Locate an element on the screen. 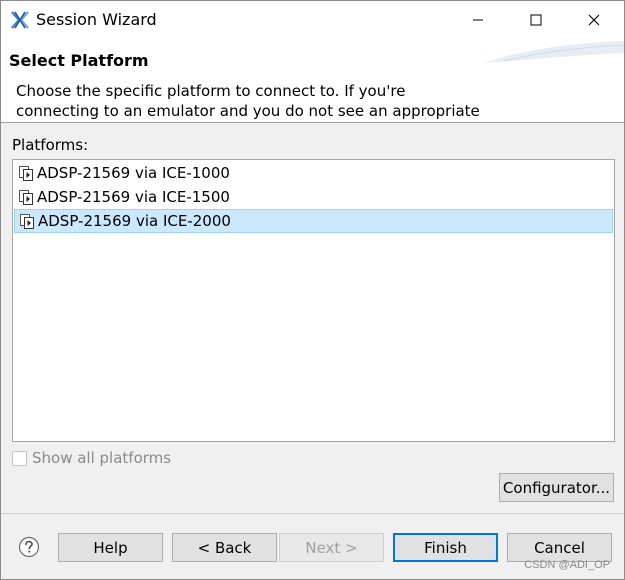  list-item-label: ADSP-21569 via ICE-1000 is located at coordinates (133, 173).